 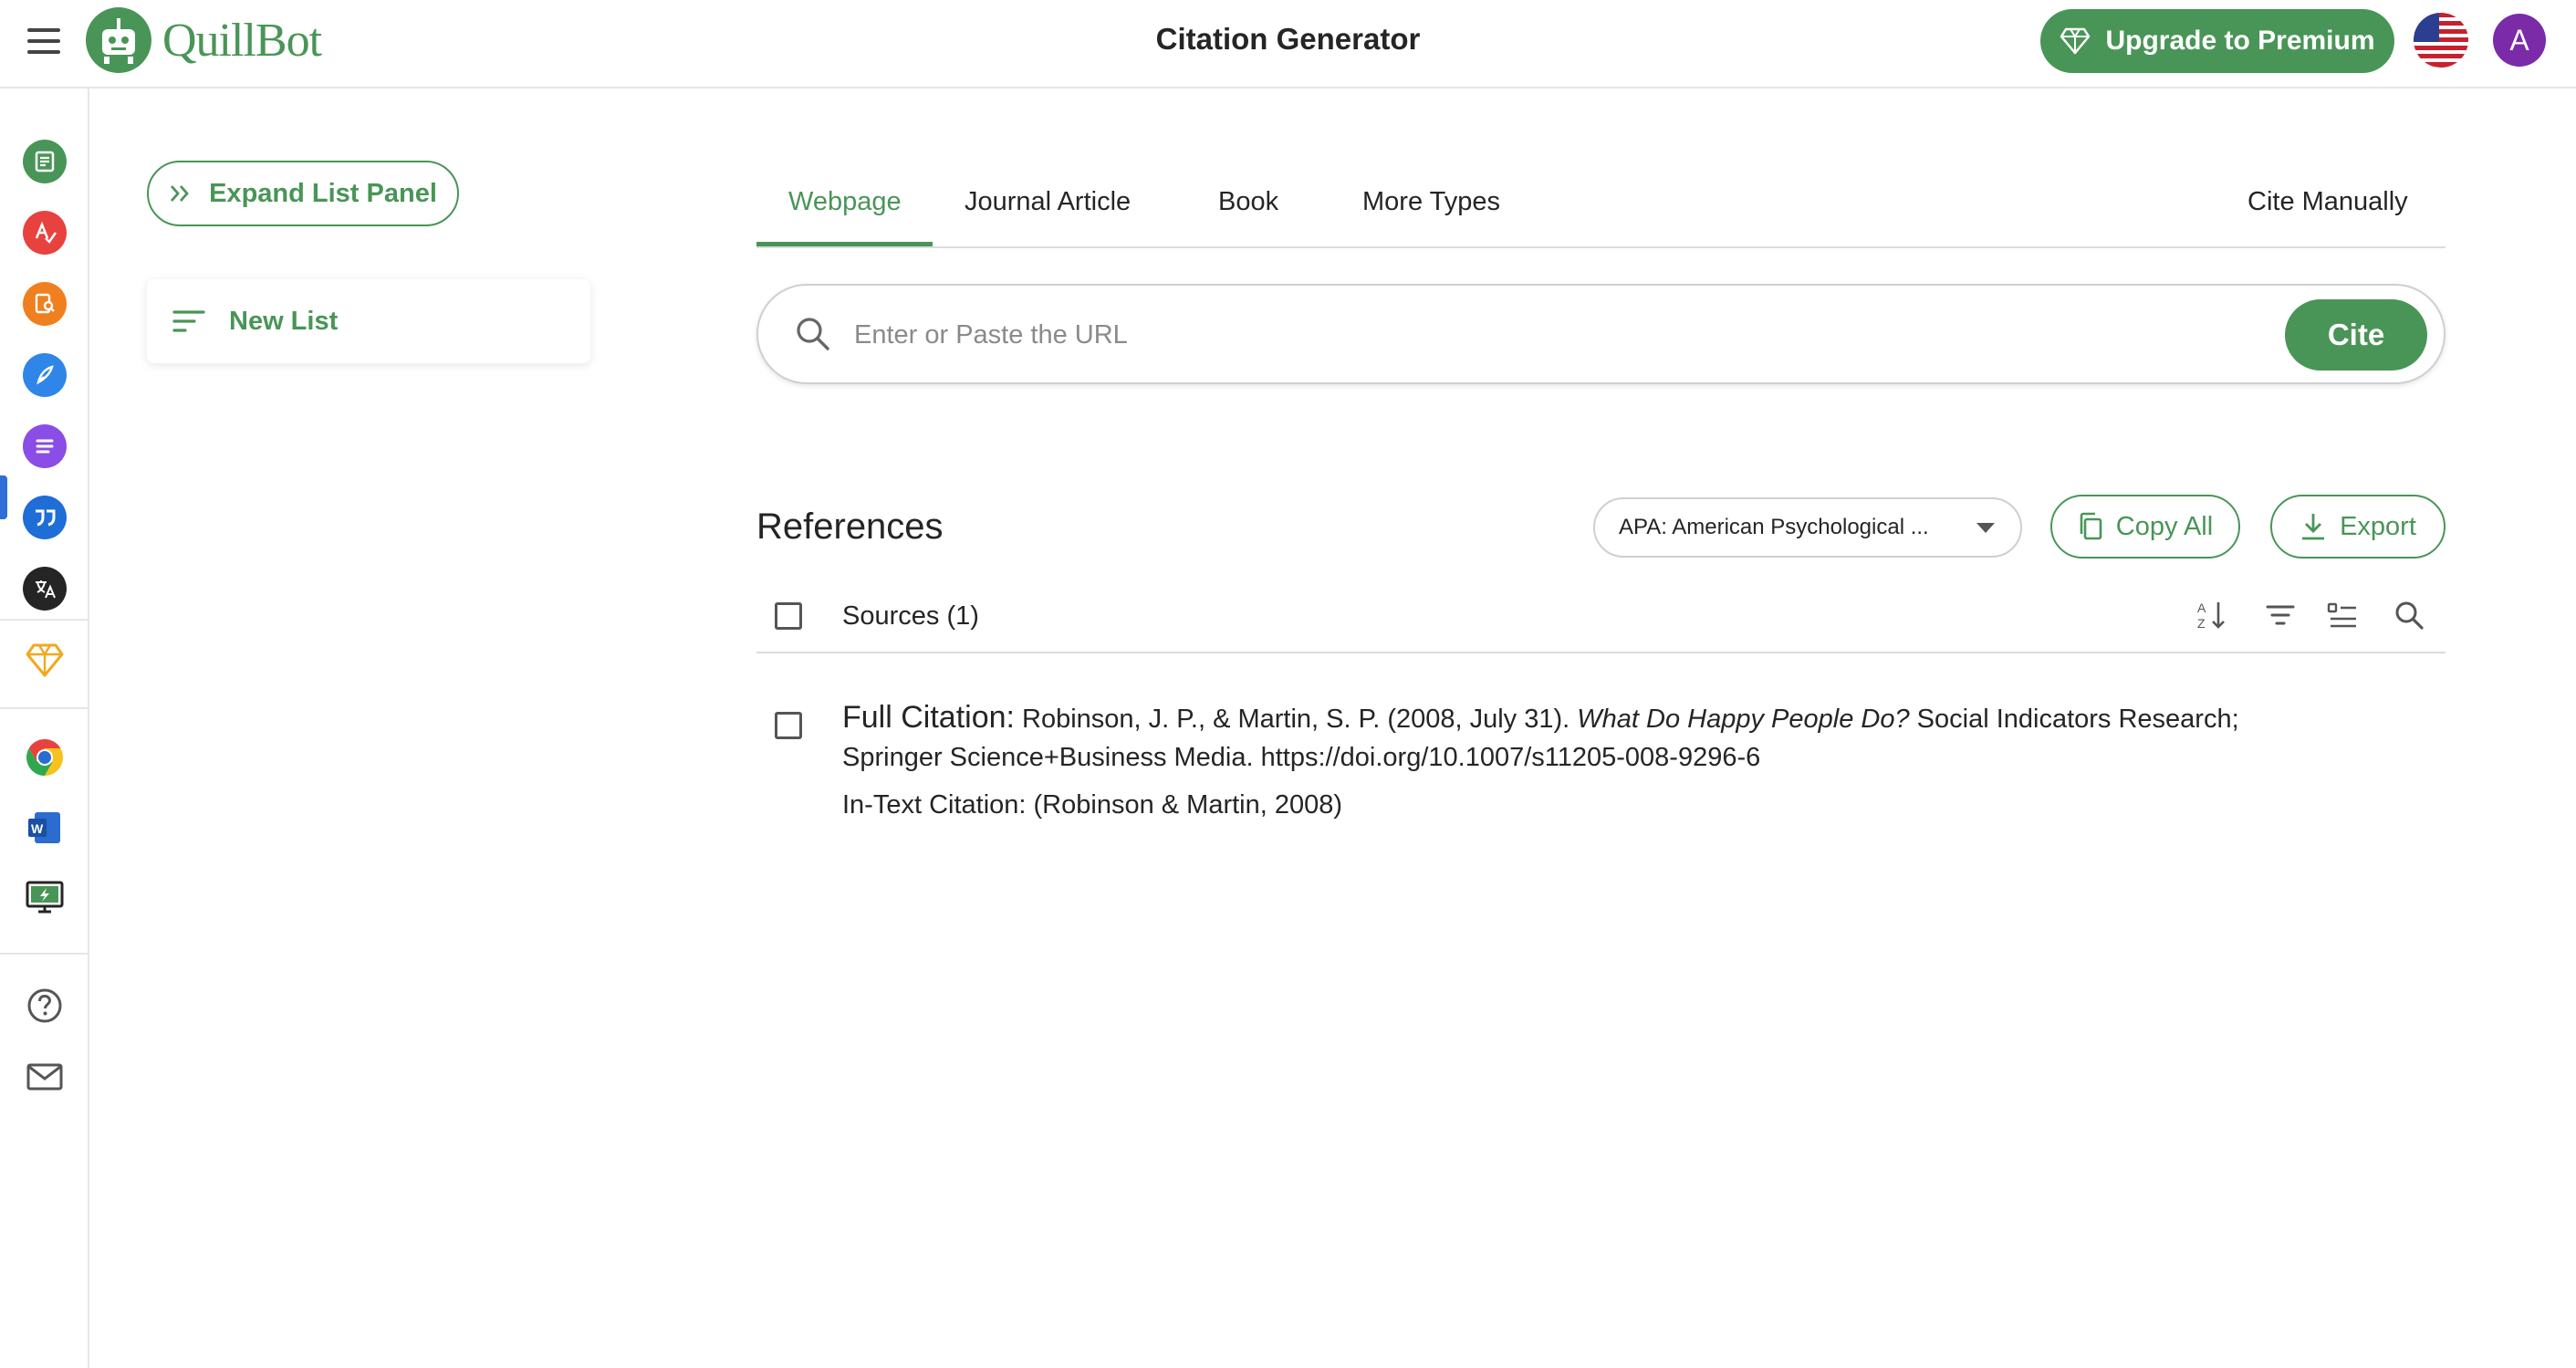 What do you see at coordinates (2091, 526) in the screenshot?
I see `copy-icon` at bounding box center [2091, 526].